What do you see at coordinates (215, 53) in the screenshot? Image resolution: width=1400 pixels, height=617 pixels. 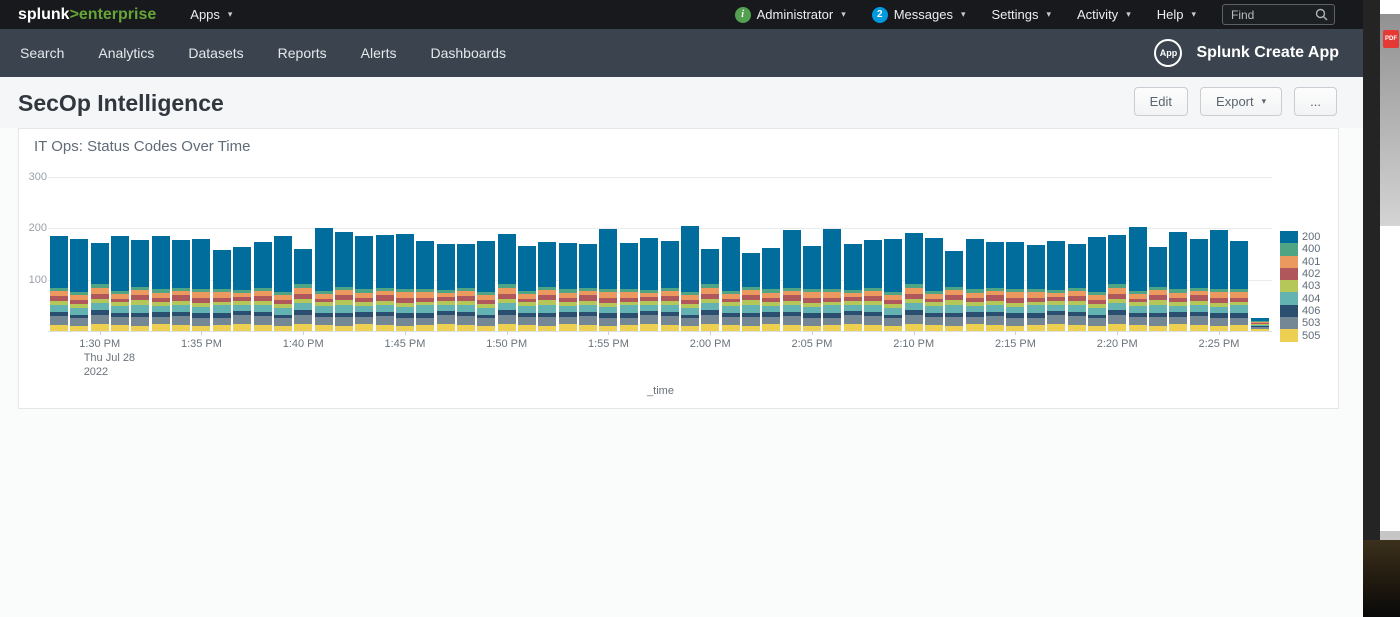 I see `nav-datasets: Datasets` at bounding box center [215, 53].